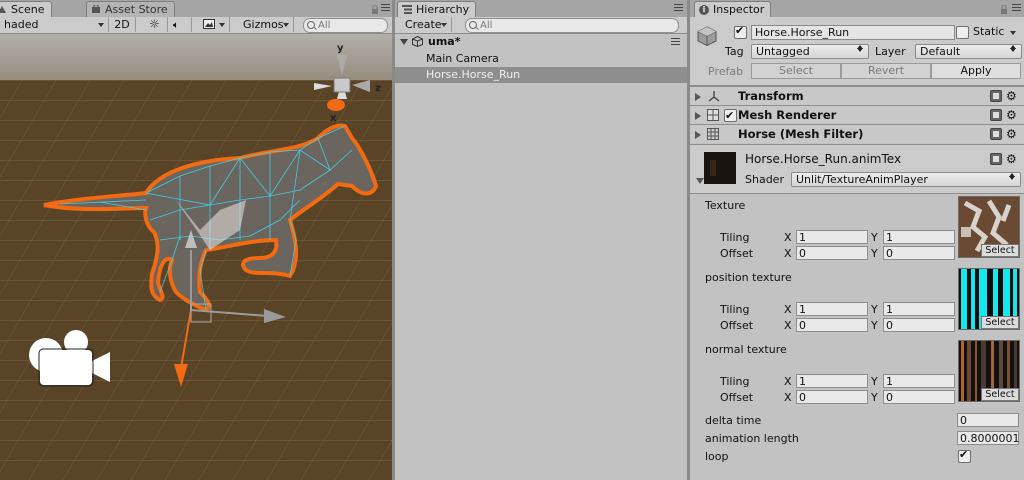 This screenshot has height=480, width=1024. I want to click on delta-time-field: 0, so click(988, 420).